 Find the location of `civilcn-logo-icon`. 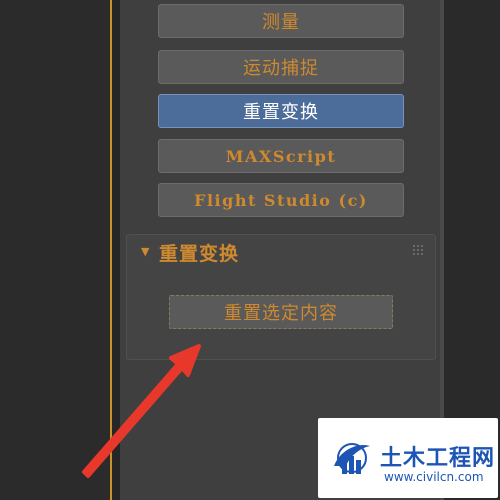

civilcn-logo-icon is located at coordinates (352, 458).